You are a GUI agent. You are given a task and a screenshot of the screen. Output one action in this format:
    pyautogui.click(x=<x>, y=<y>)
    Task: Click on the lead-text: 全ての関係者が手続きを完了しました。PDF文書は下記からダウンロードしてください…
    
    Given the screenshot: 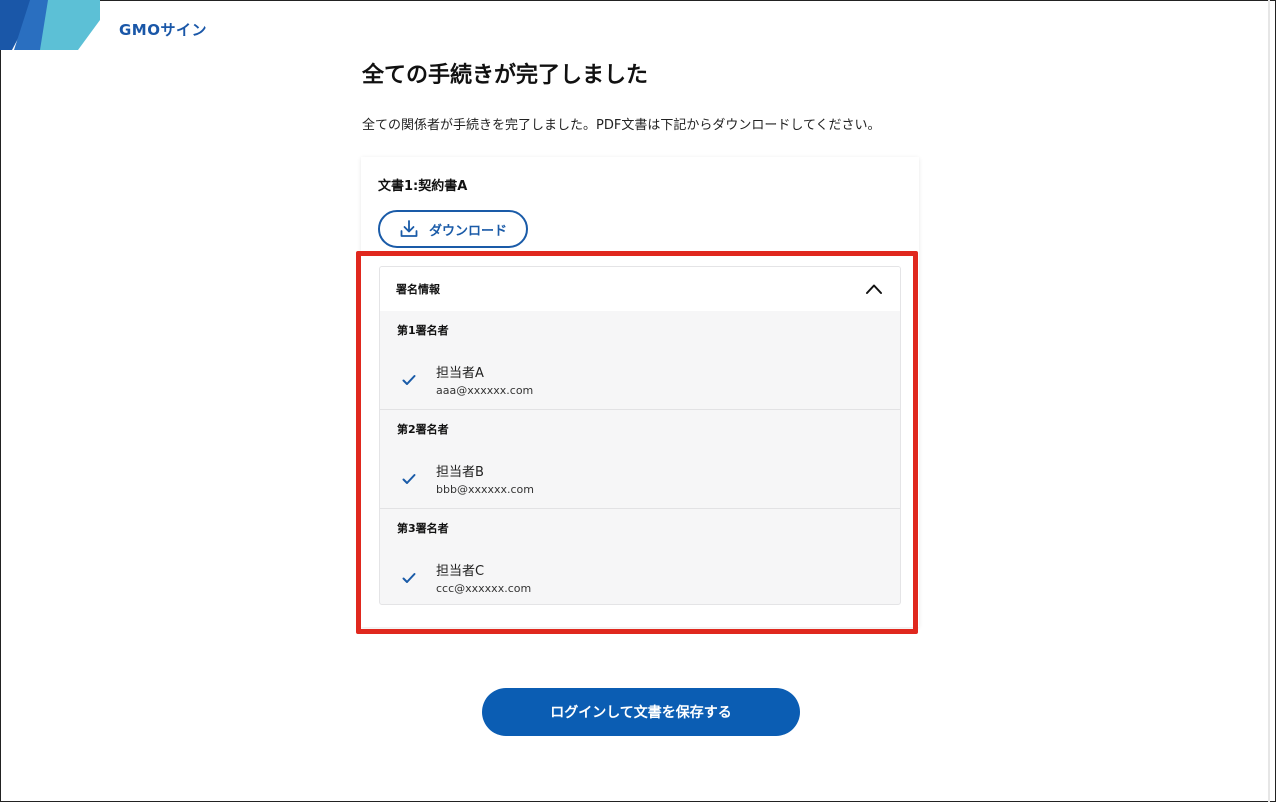 What is the action you would take?
    pyautogui.click(x=621, y=125)
    